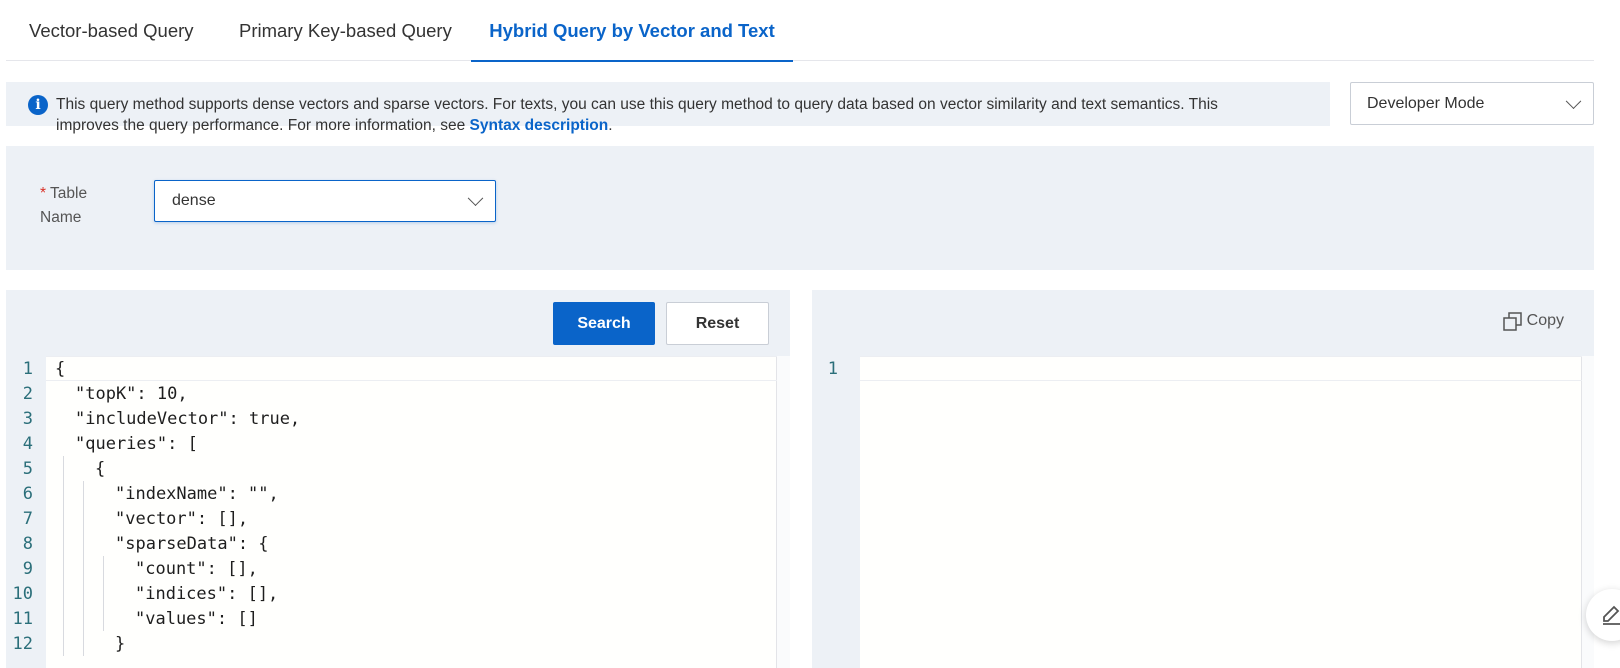 The height and width of the screenshot is (668, 1620). What do you see at coordinates (717, 323) in the screenshot?
I see `reset-button: Reset` at bounding box center [717, 323].